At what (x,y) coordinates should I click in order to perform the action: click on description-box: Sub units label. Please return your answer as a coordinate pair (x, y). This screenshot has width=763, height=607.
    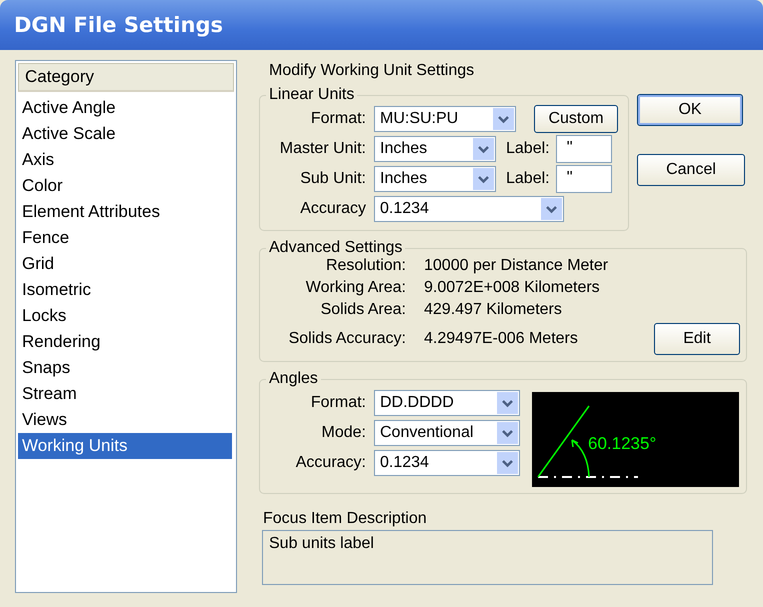
    Looking at the image, I should click on (487, 557).